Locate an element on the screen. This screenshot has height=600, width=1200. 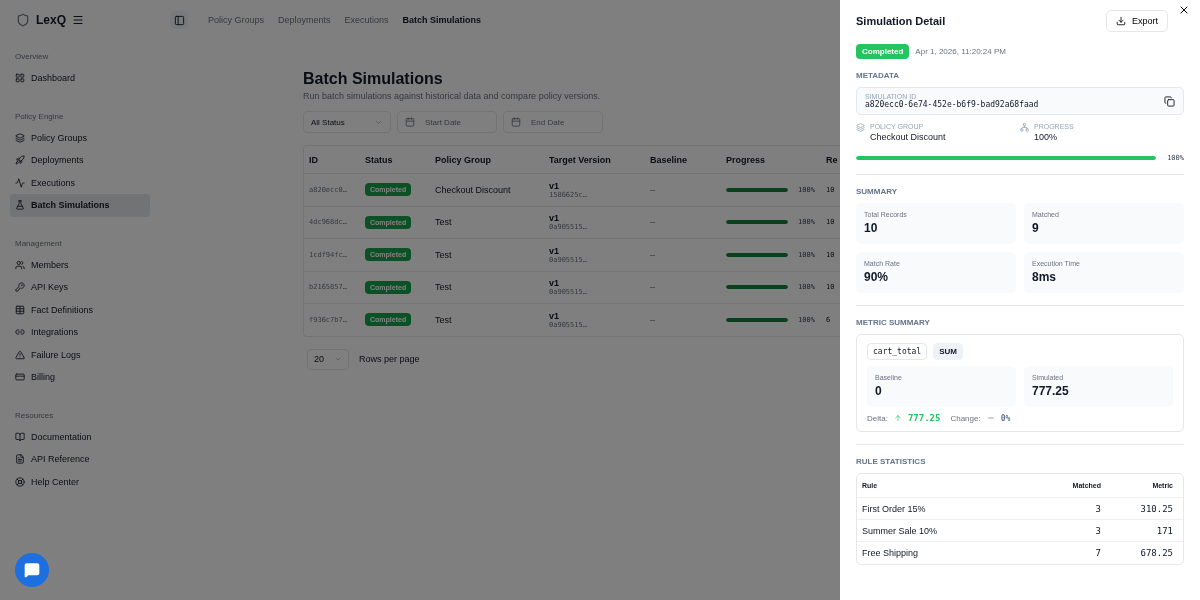
column-header: Progress is located at coordinates (746, 160).